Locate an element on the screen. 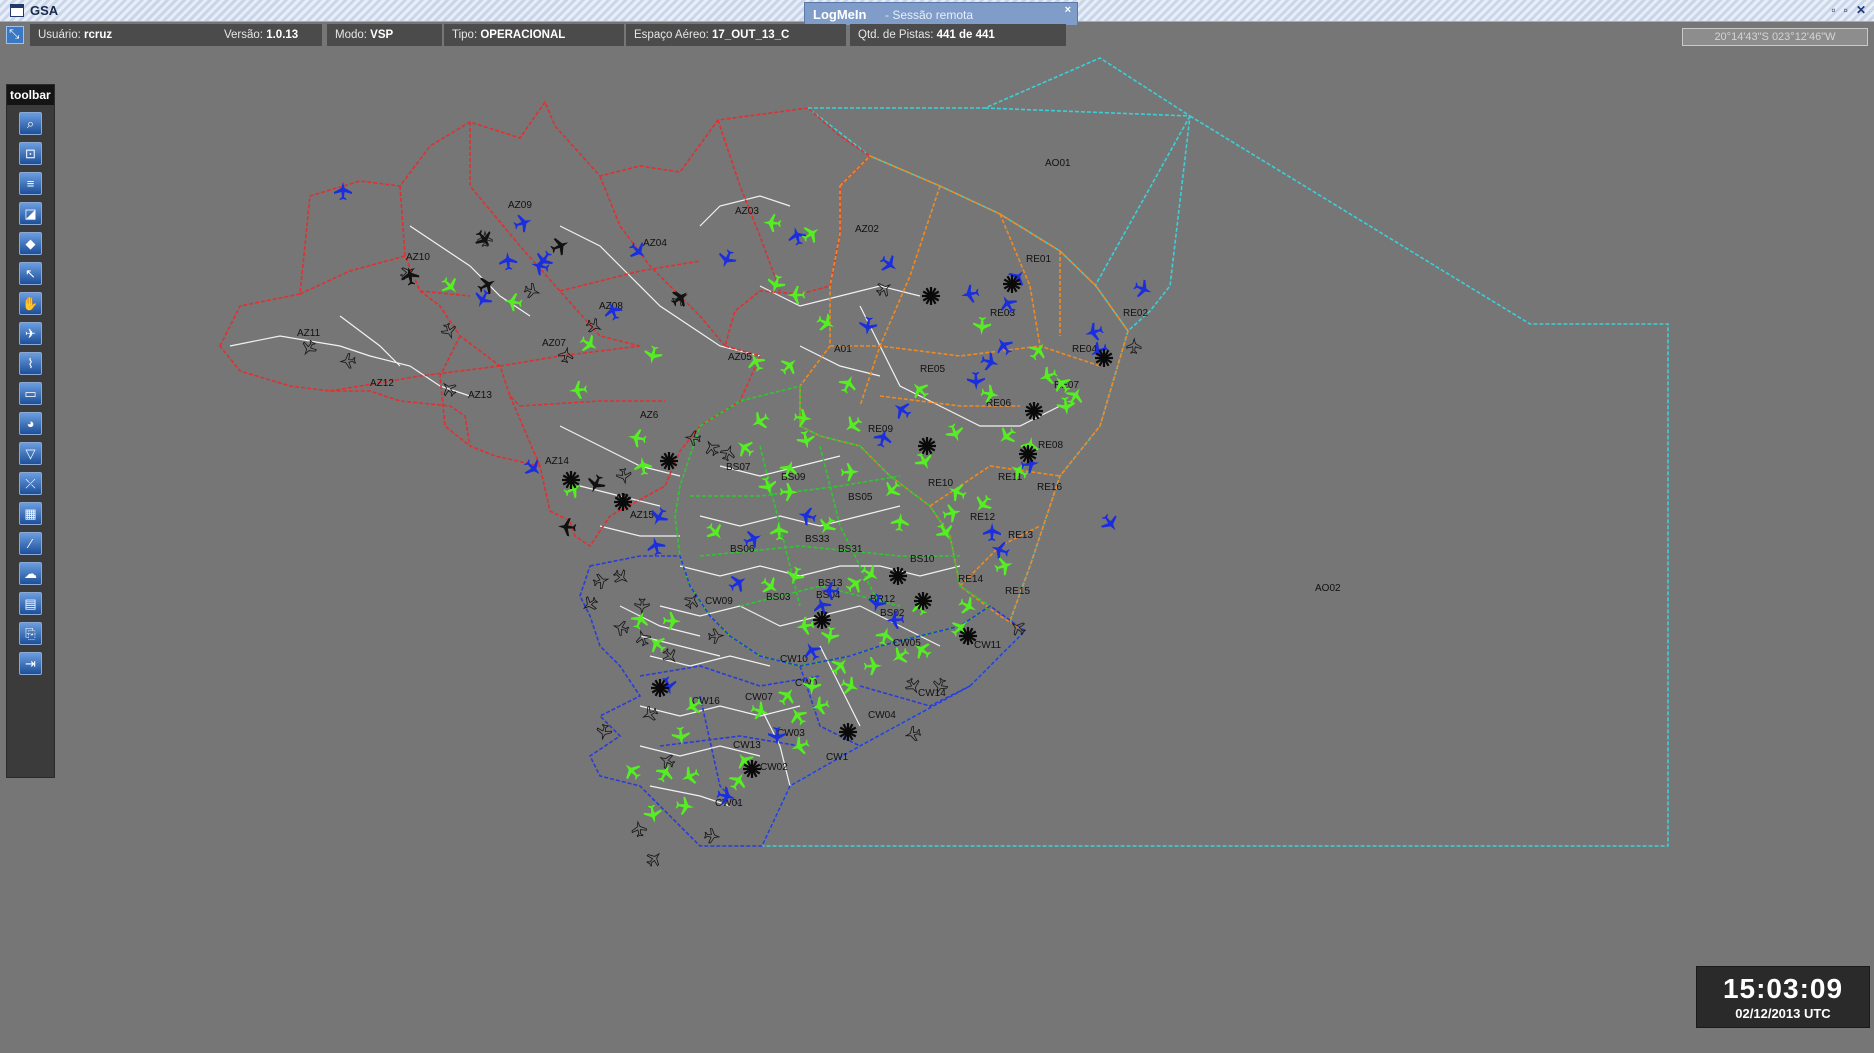 The image size is (1874, 1053). remote-close-icon: × is located at coordinates (1068, 10).